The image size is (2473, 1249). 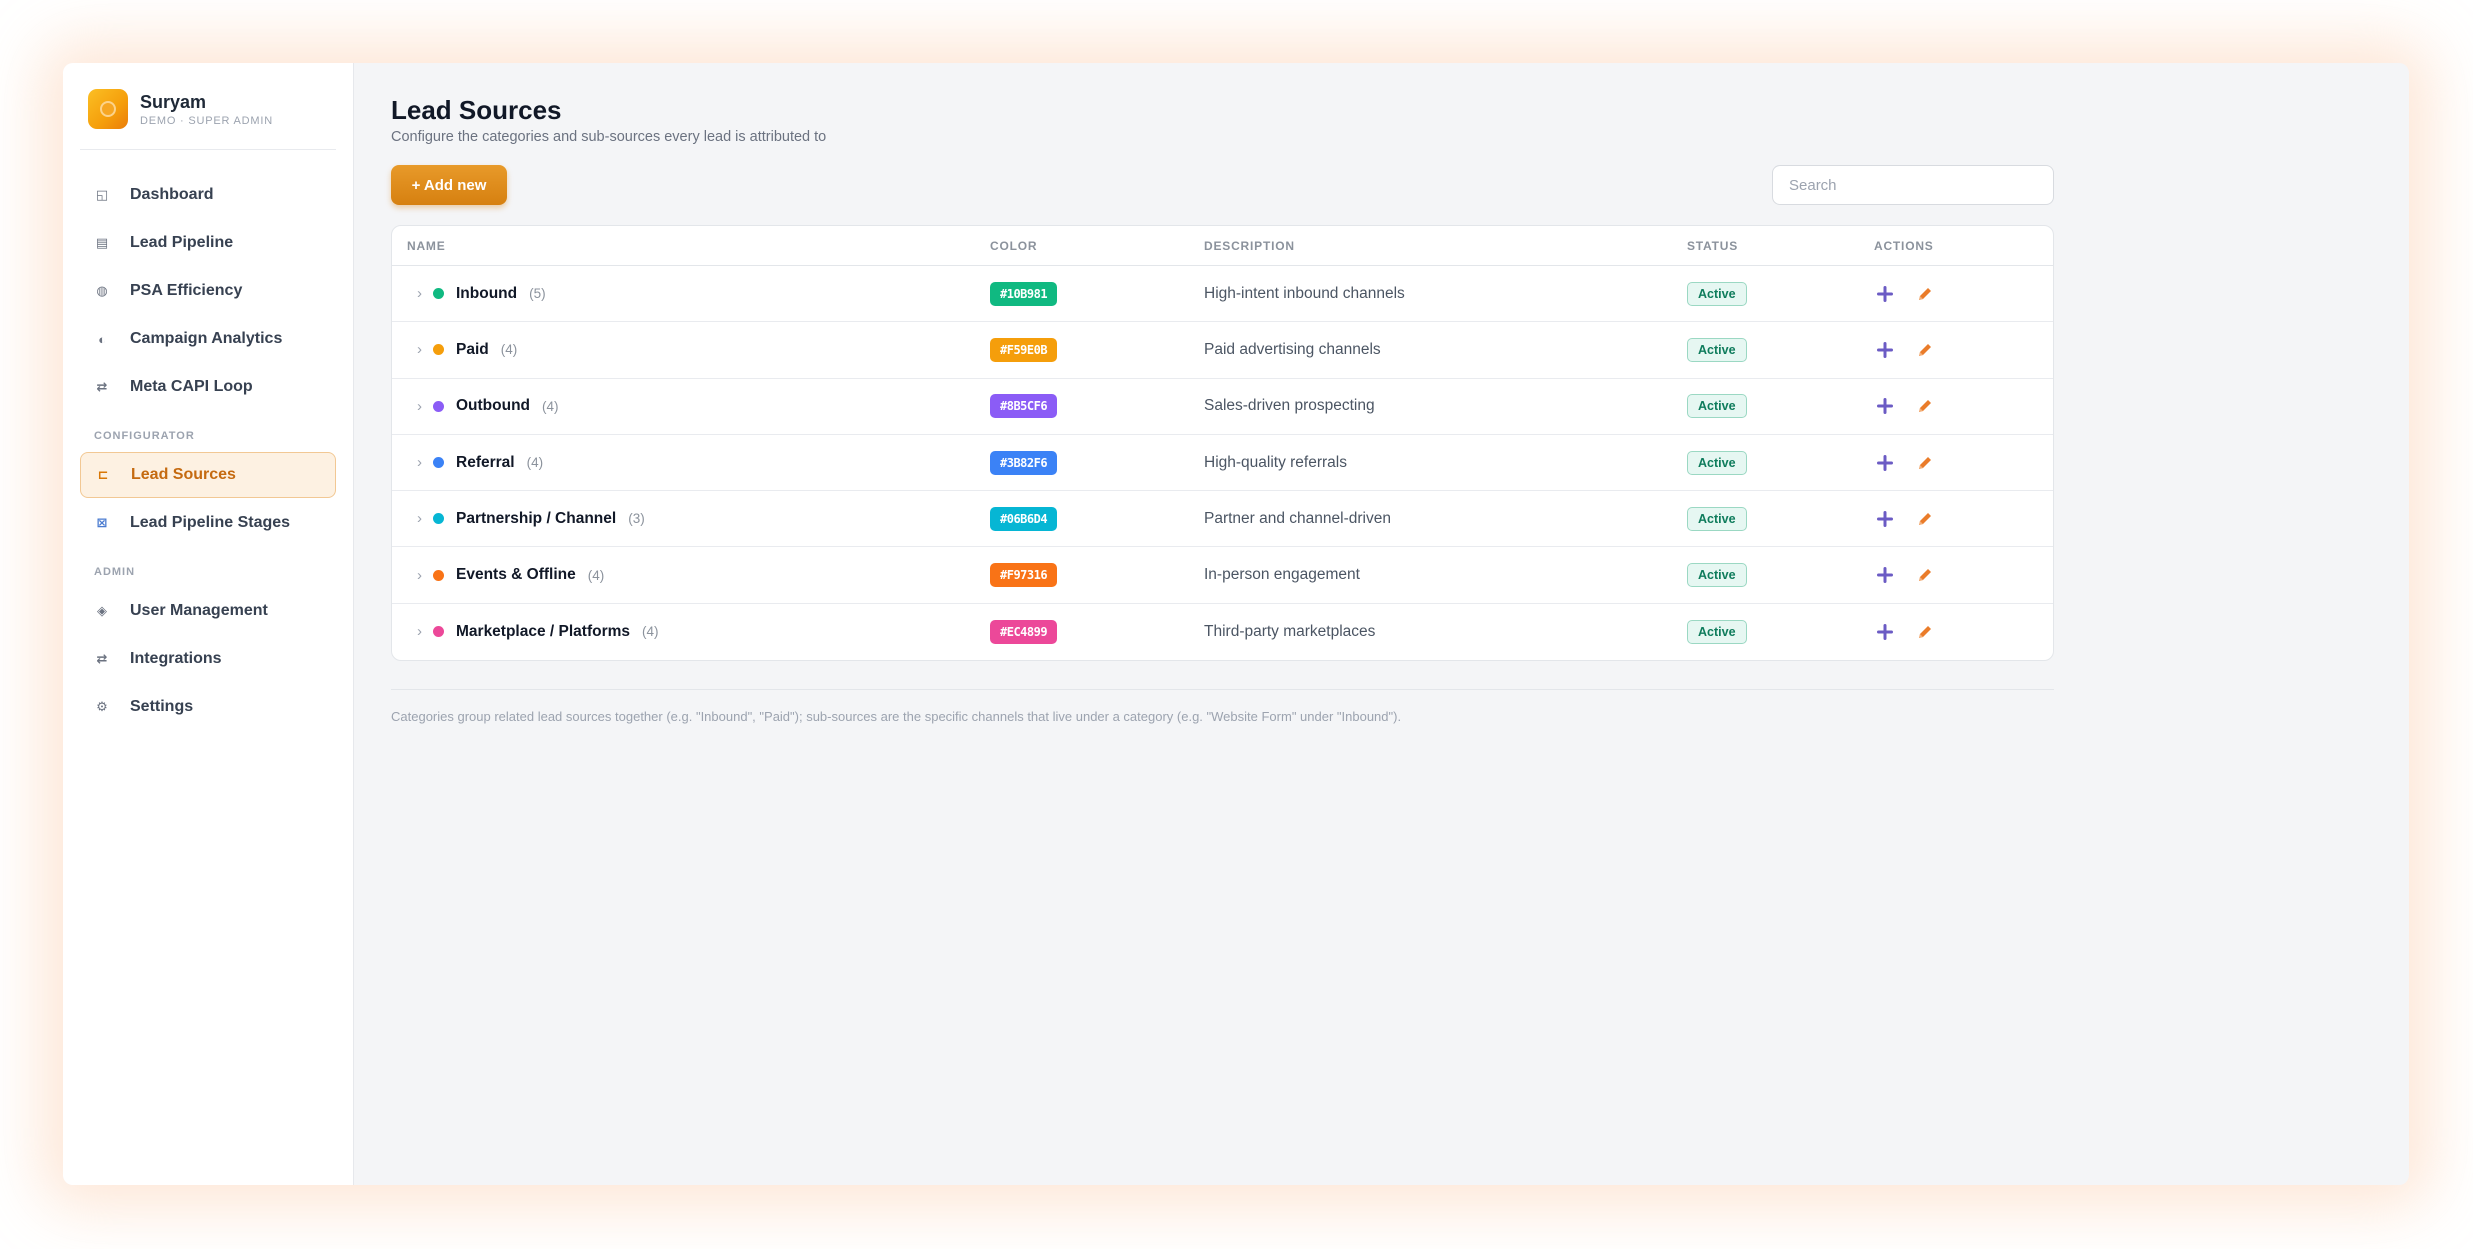 What do you see at coordinates (108, 109) in the screenshot?
I see `brand-logo-icon` at bounding box center [108, 109].